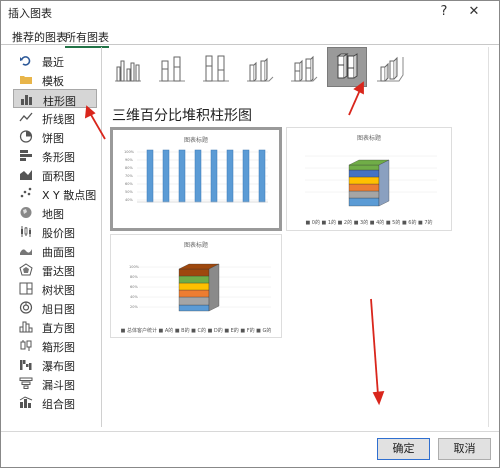  What do you see at coordinates (30, 13) in the screenshot?
I see `dialog-title: 插入图表` at bounding box center [30, 13].